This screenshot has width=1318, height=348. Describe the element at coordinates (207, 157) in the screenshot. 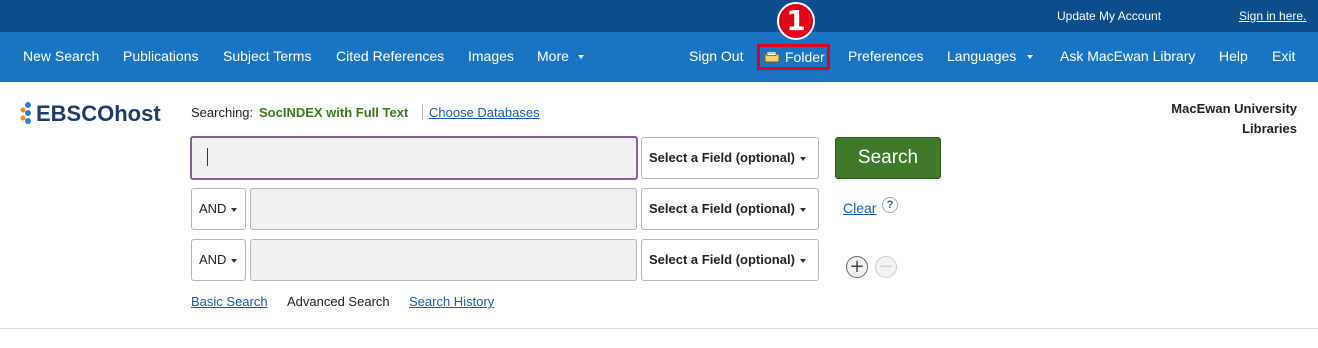

I see `text-cursor` at that location.